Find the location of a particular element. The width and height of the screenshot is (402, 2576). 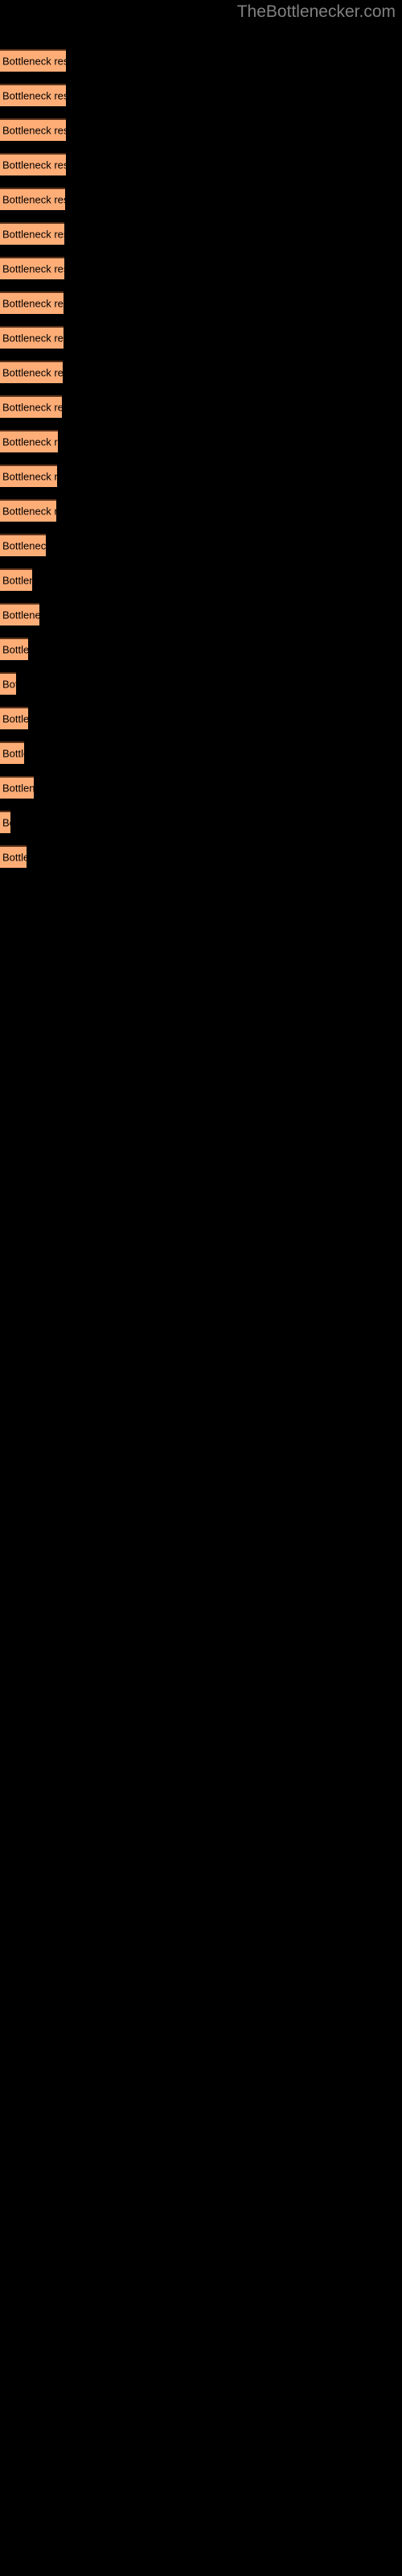

bar-4: Bottleneck result is located at coordinates (33, 164).